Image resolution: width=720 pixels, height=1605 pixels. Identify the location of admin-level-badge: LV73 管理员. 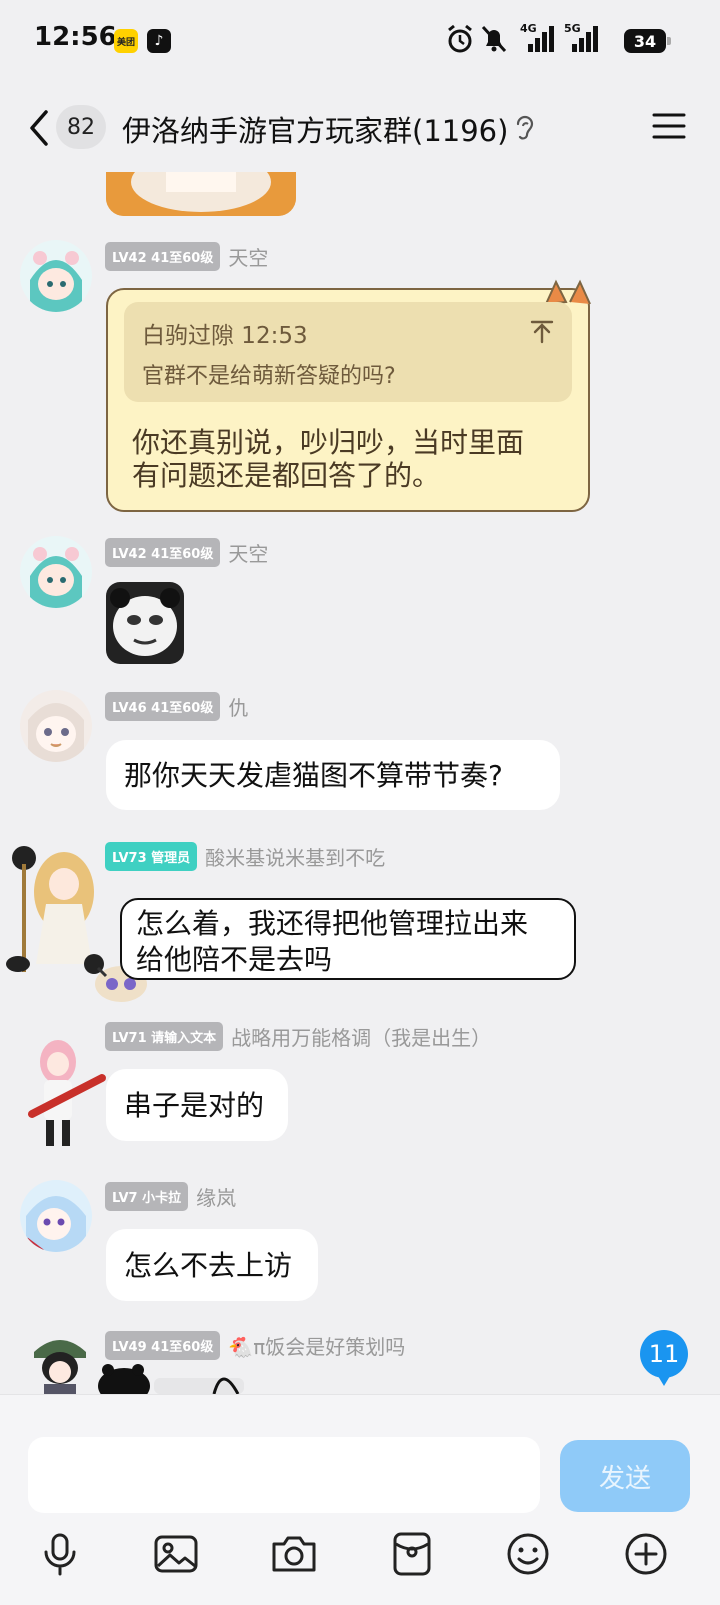
(151, 856).